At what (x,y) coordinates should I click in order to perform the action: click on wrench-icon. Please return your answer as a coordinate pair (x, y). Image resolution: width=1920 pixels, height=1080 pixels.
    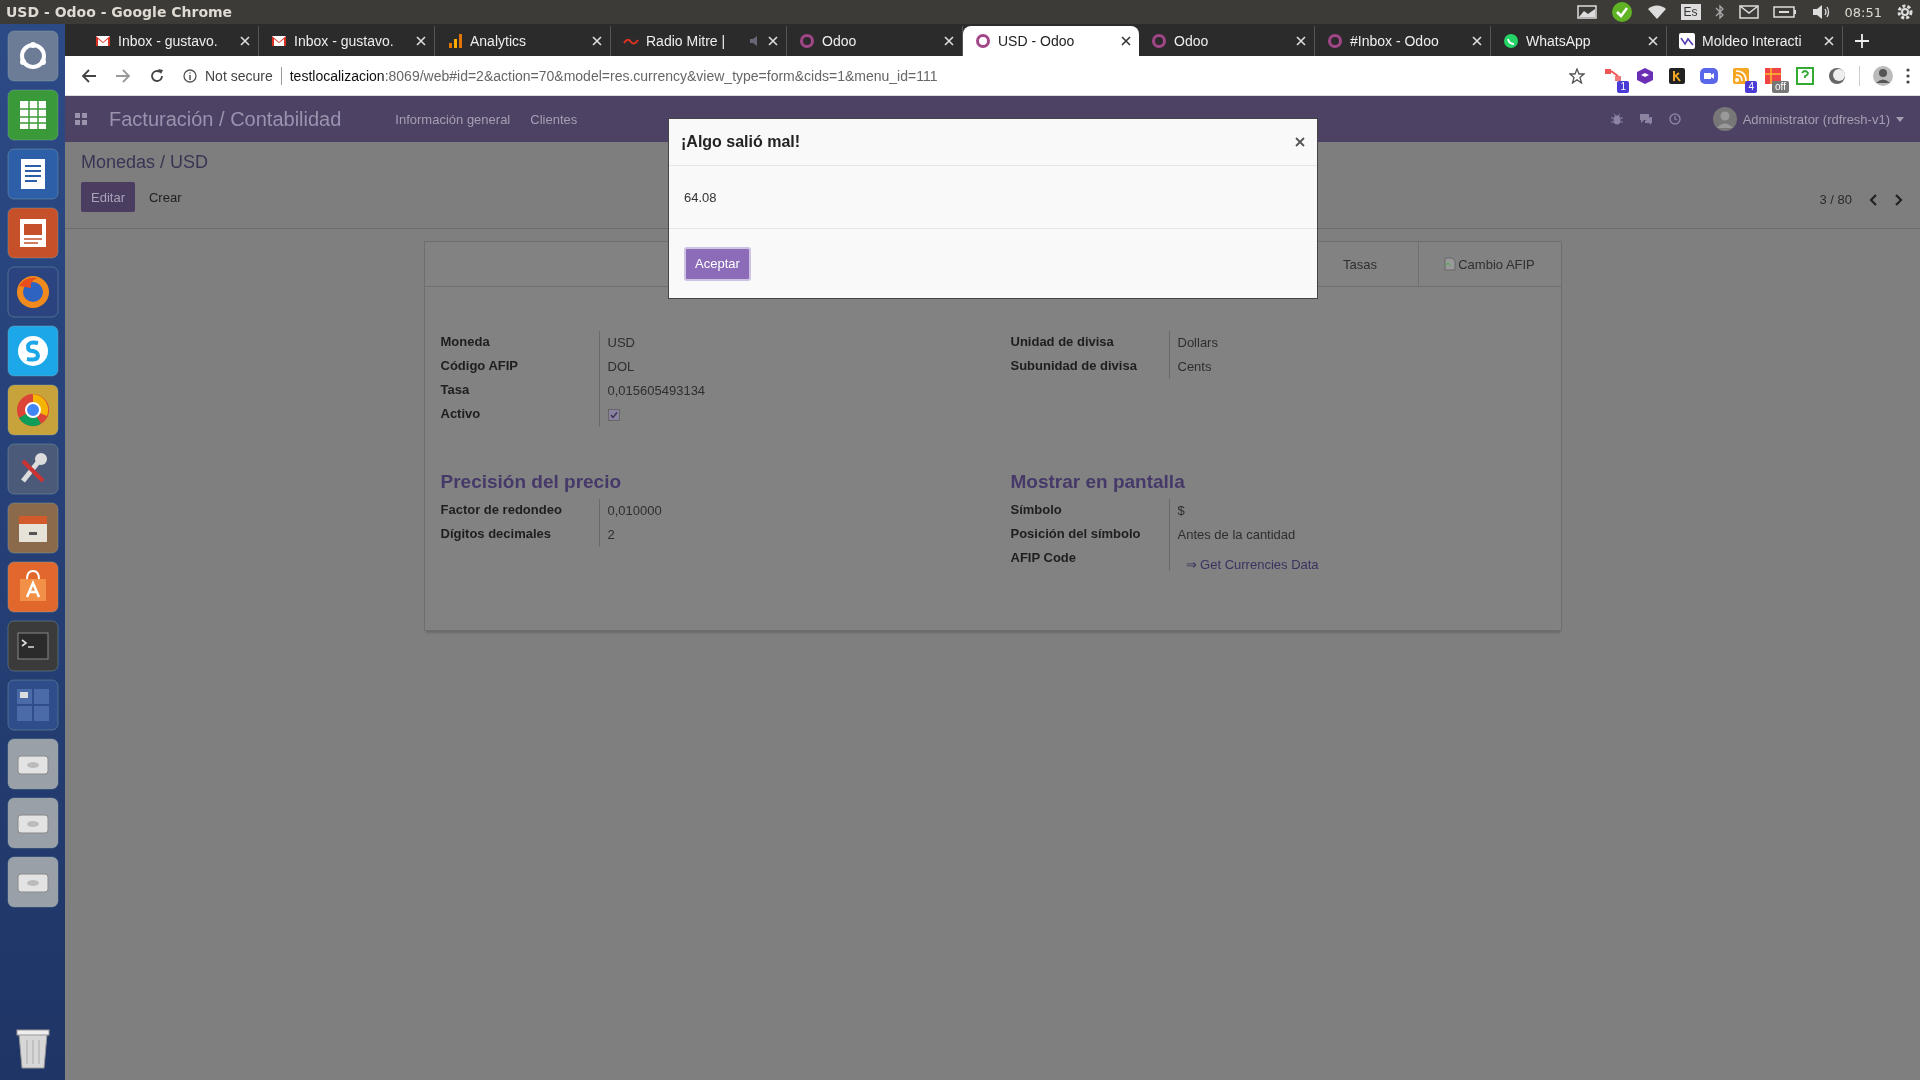
    Looking at the image, I should click on (32, 469).